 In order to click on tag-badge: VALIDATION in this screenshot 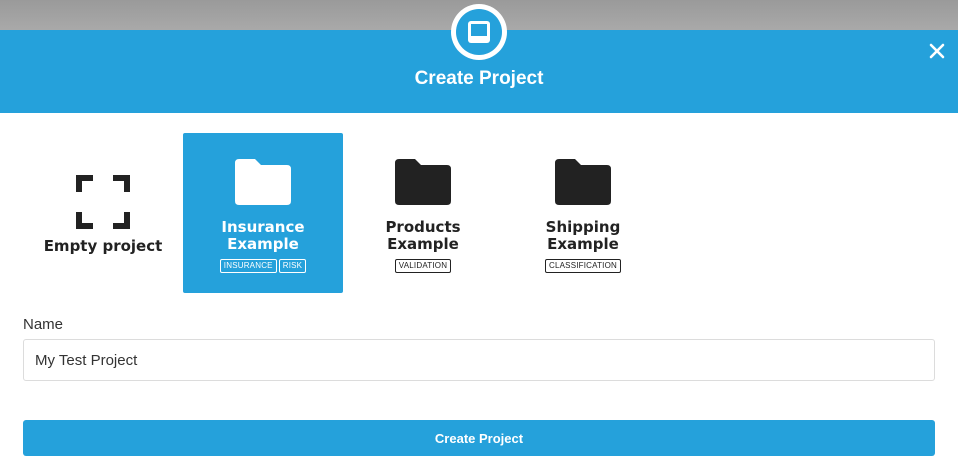, I will do `click(423, 266)`.